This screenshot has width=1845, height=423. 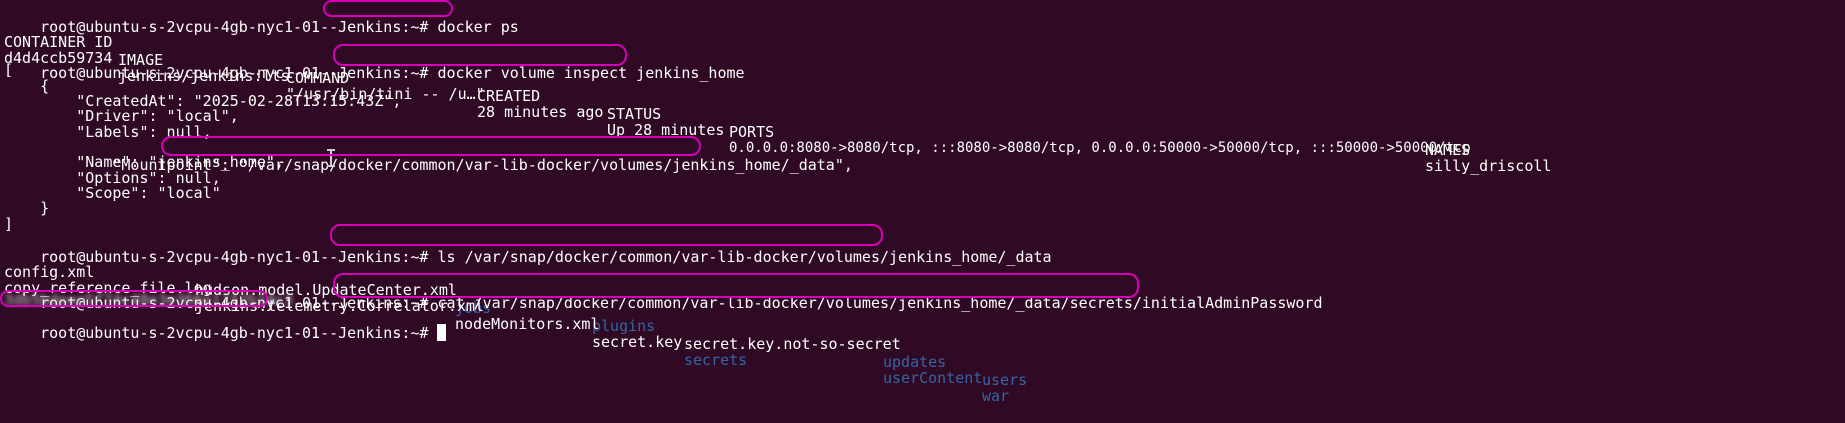 What do you see at coordinates (1488, 166) in the screenshot?
I see `ps-cell: silly_driscoll` at bounding box center [1488, 166].